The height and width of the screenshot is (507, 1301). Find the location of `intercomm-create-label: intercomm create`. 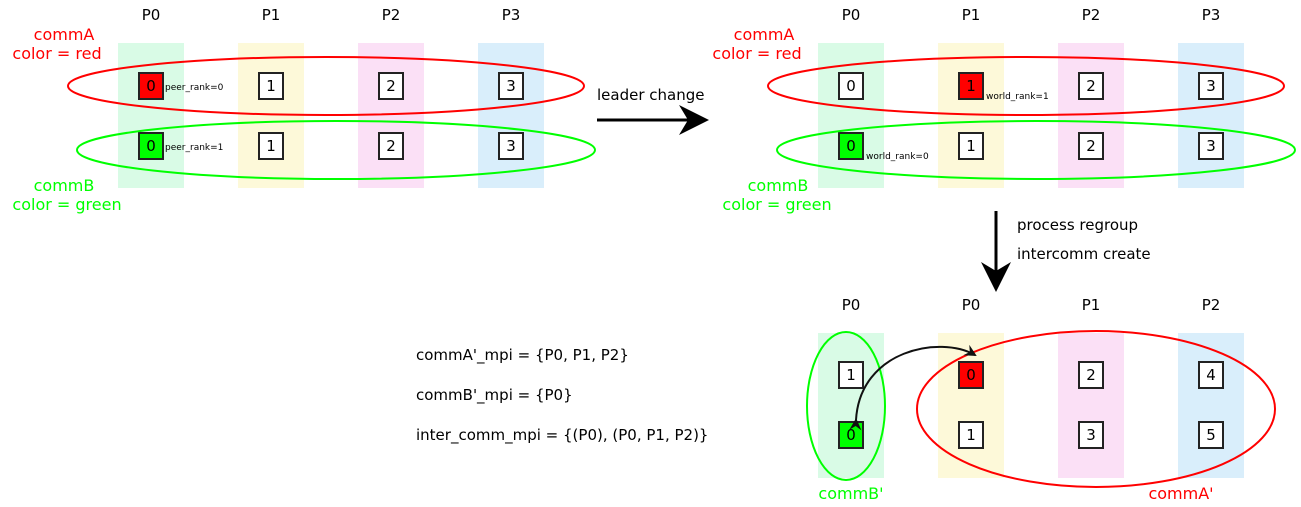

intercomm-create-label: intercomm create is located at coordinates (1084, 254).